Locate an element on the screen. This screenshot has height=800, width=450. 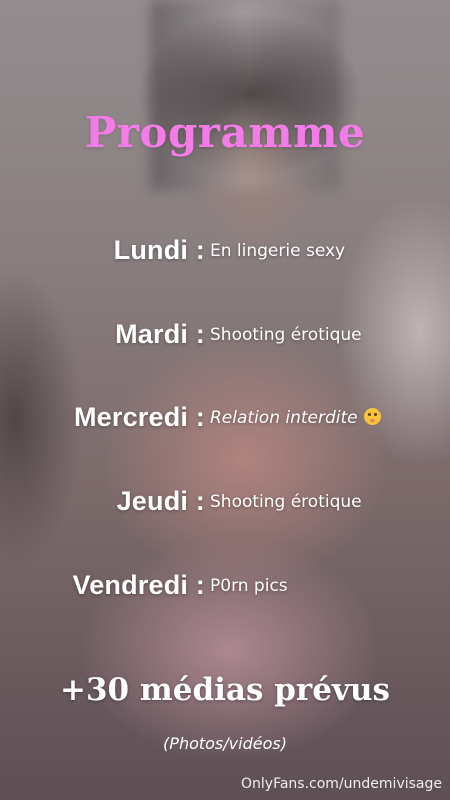
watermark: OnlyFans.com/undemivisage is located at coordinates (341, 784).